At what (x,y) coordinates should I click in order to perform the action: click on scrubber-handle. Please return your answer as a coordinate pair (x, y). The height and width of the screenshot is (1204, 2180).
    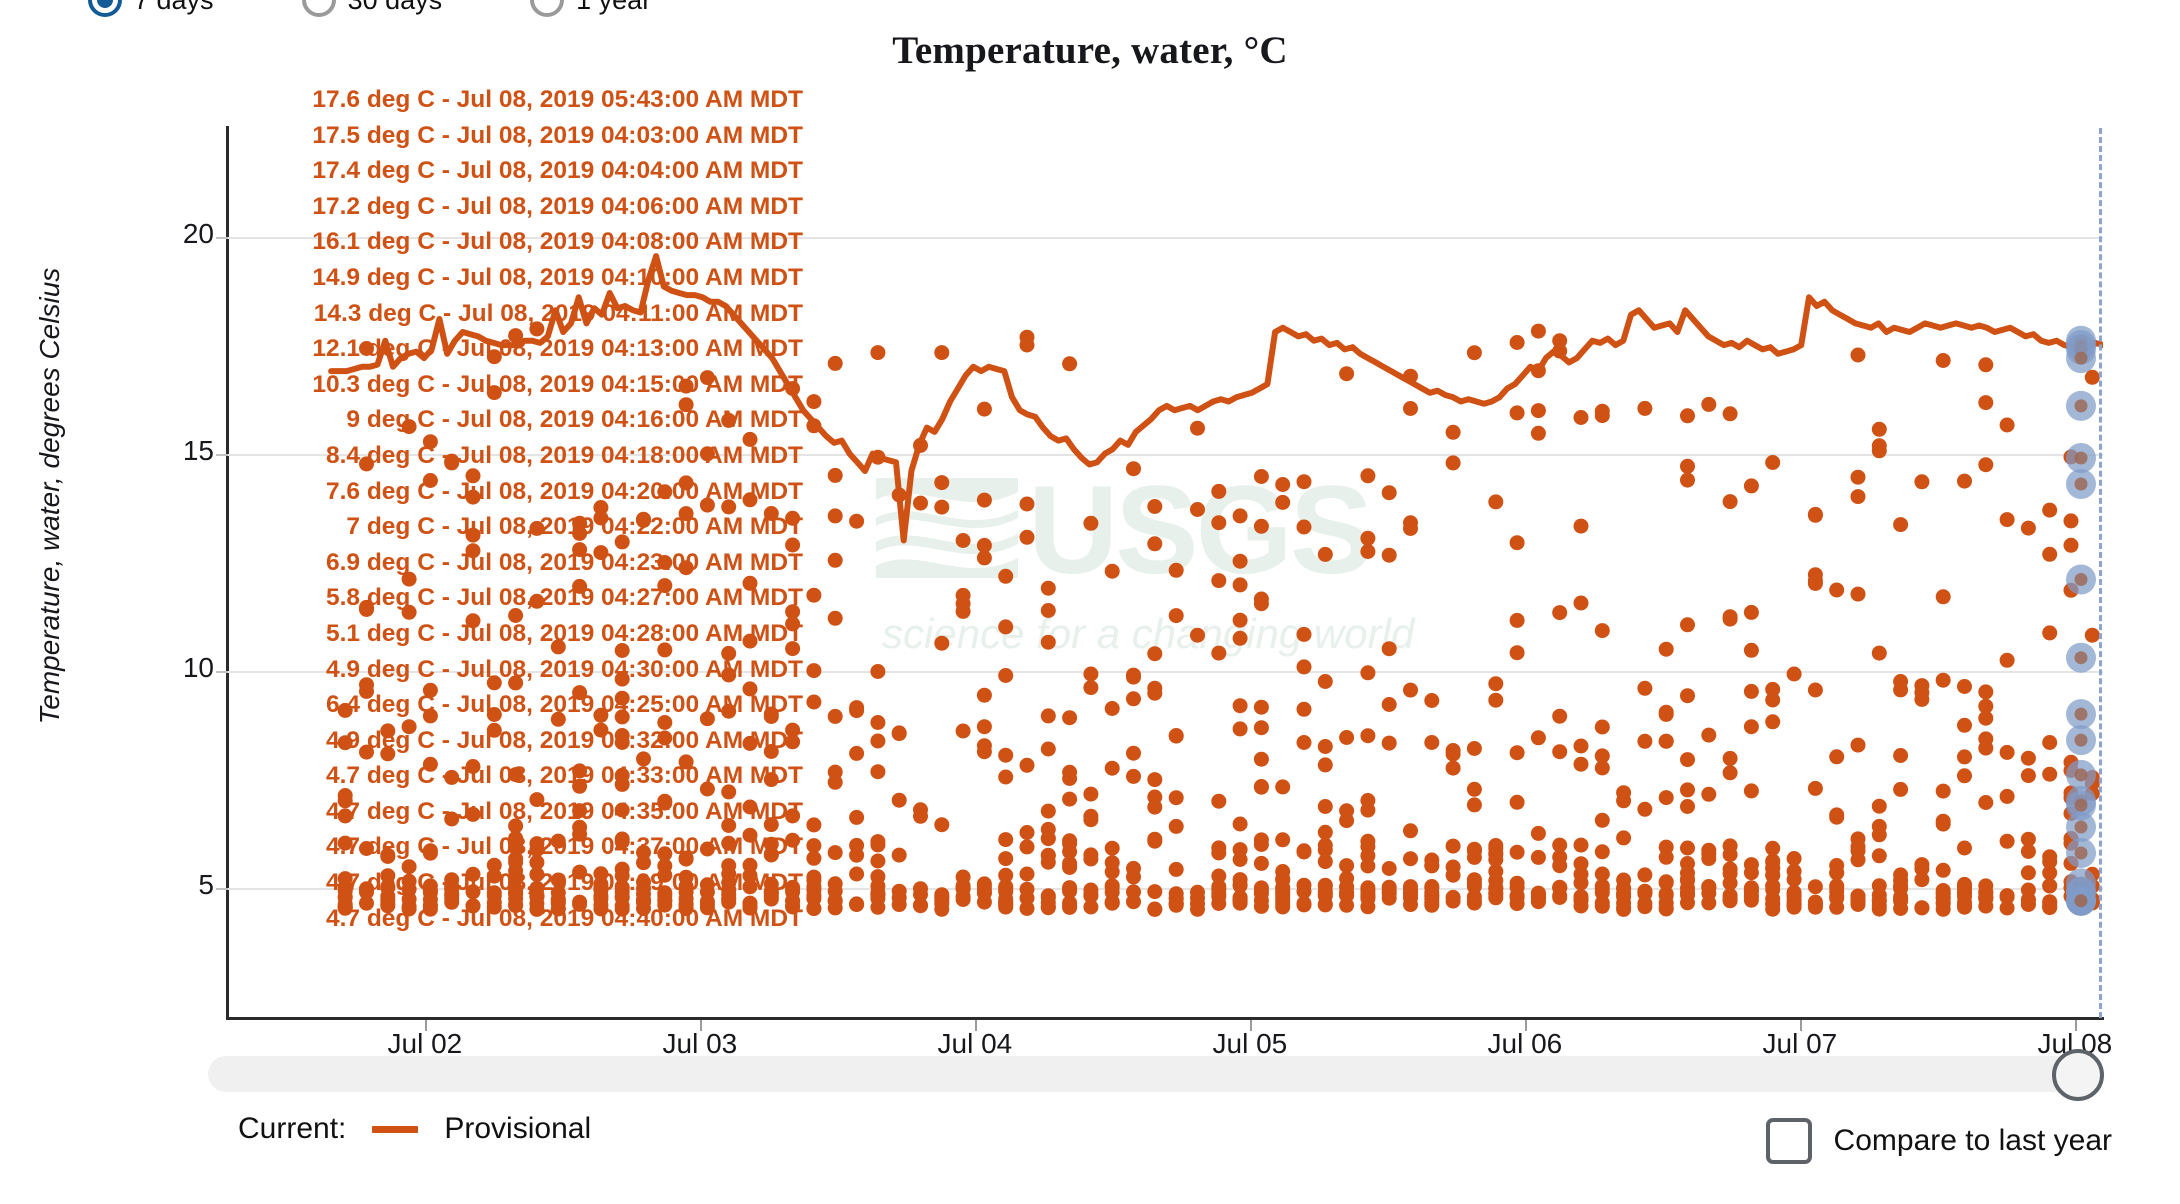
    Looking at the image, I should click on (2078, 1075).